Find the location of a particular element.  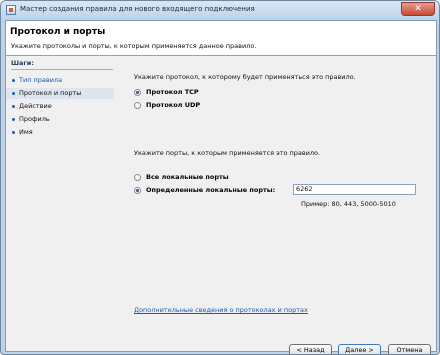

cancel-button: Отмена is located at coordinates (409, 349).